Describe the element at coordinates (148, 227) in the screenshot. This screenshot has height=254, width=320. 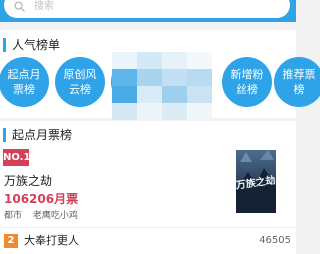
I see `row-divider` at that location.